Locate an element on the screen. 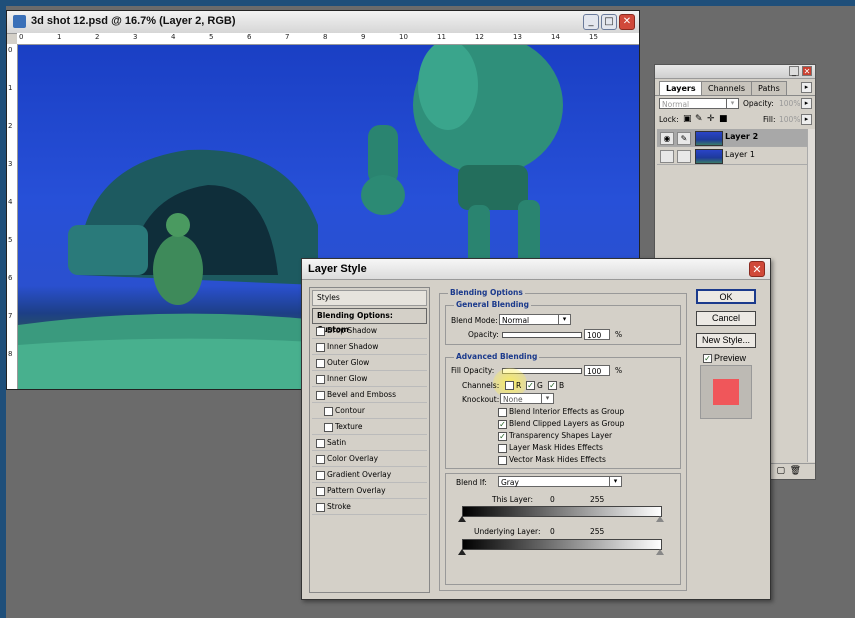 The height and width of the screenshot is (618, 855). preview-toggle: ✓ Preview is located at coordinates (724, 358).